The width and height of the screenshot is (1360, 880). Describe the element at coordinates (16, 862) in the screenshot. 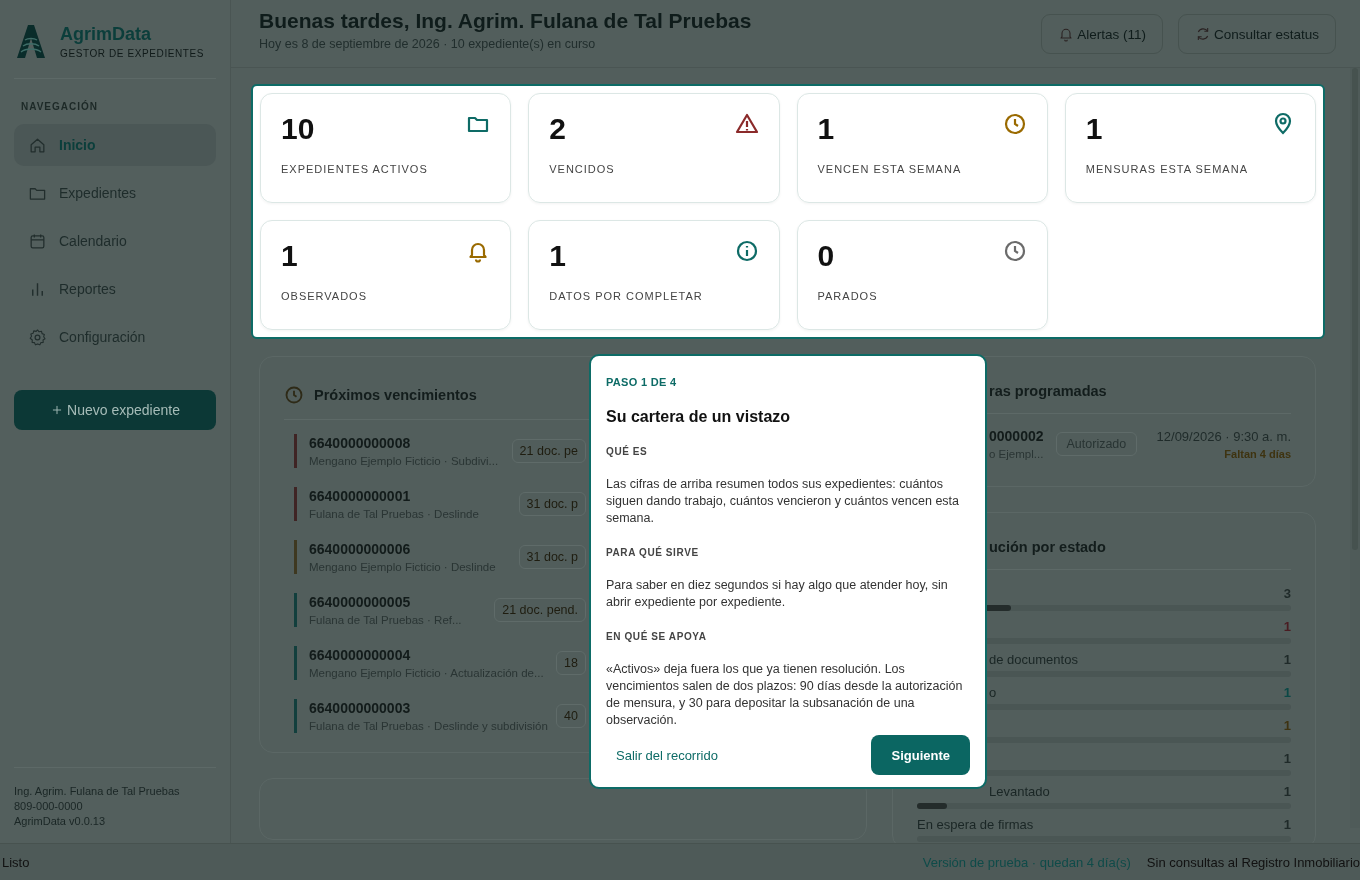

I see `status-text: Listo` at that location.